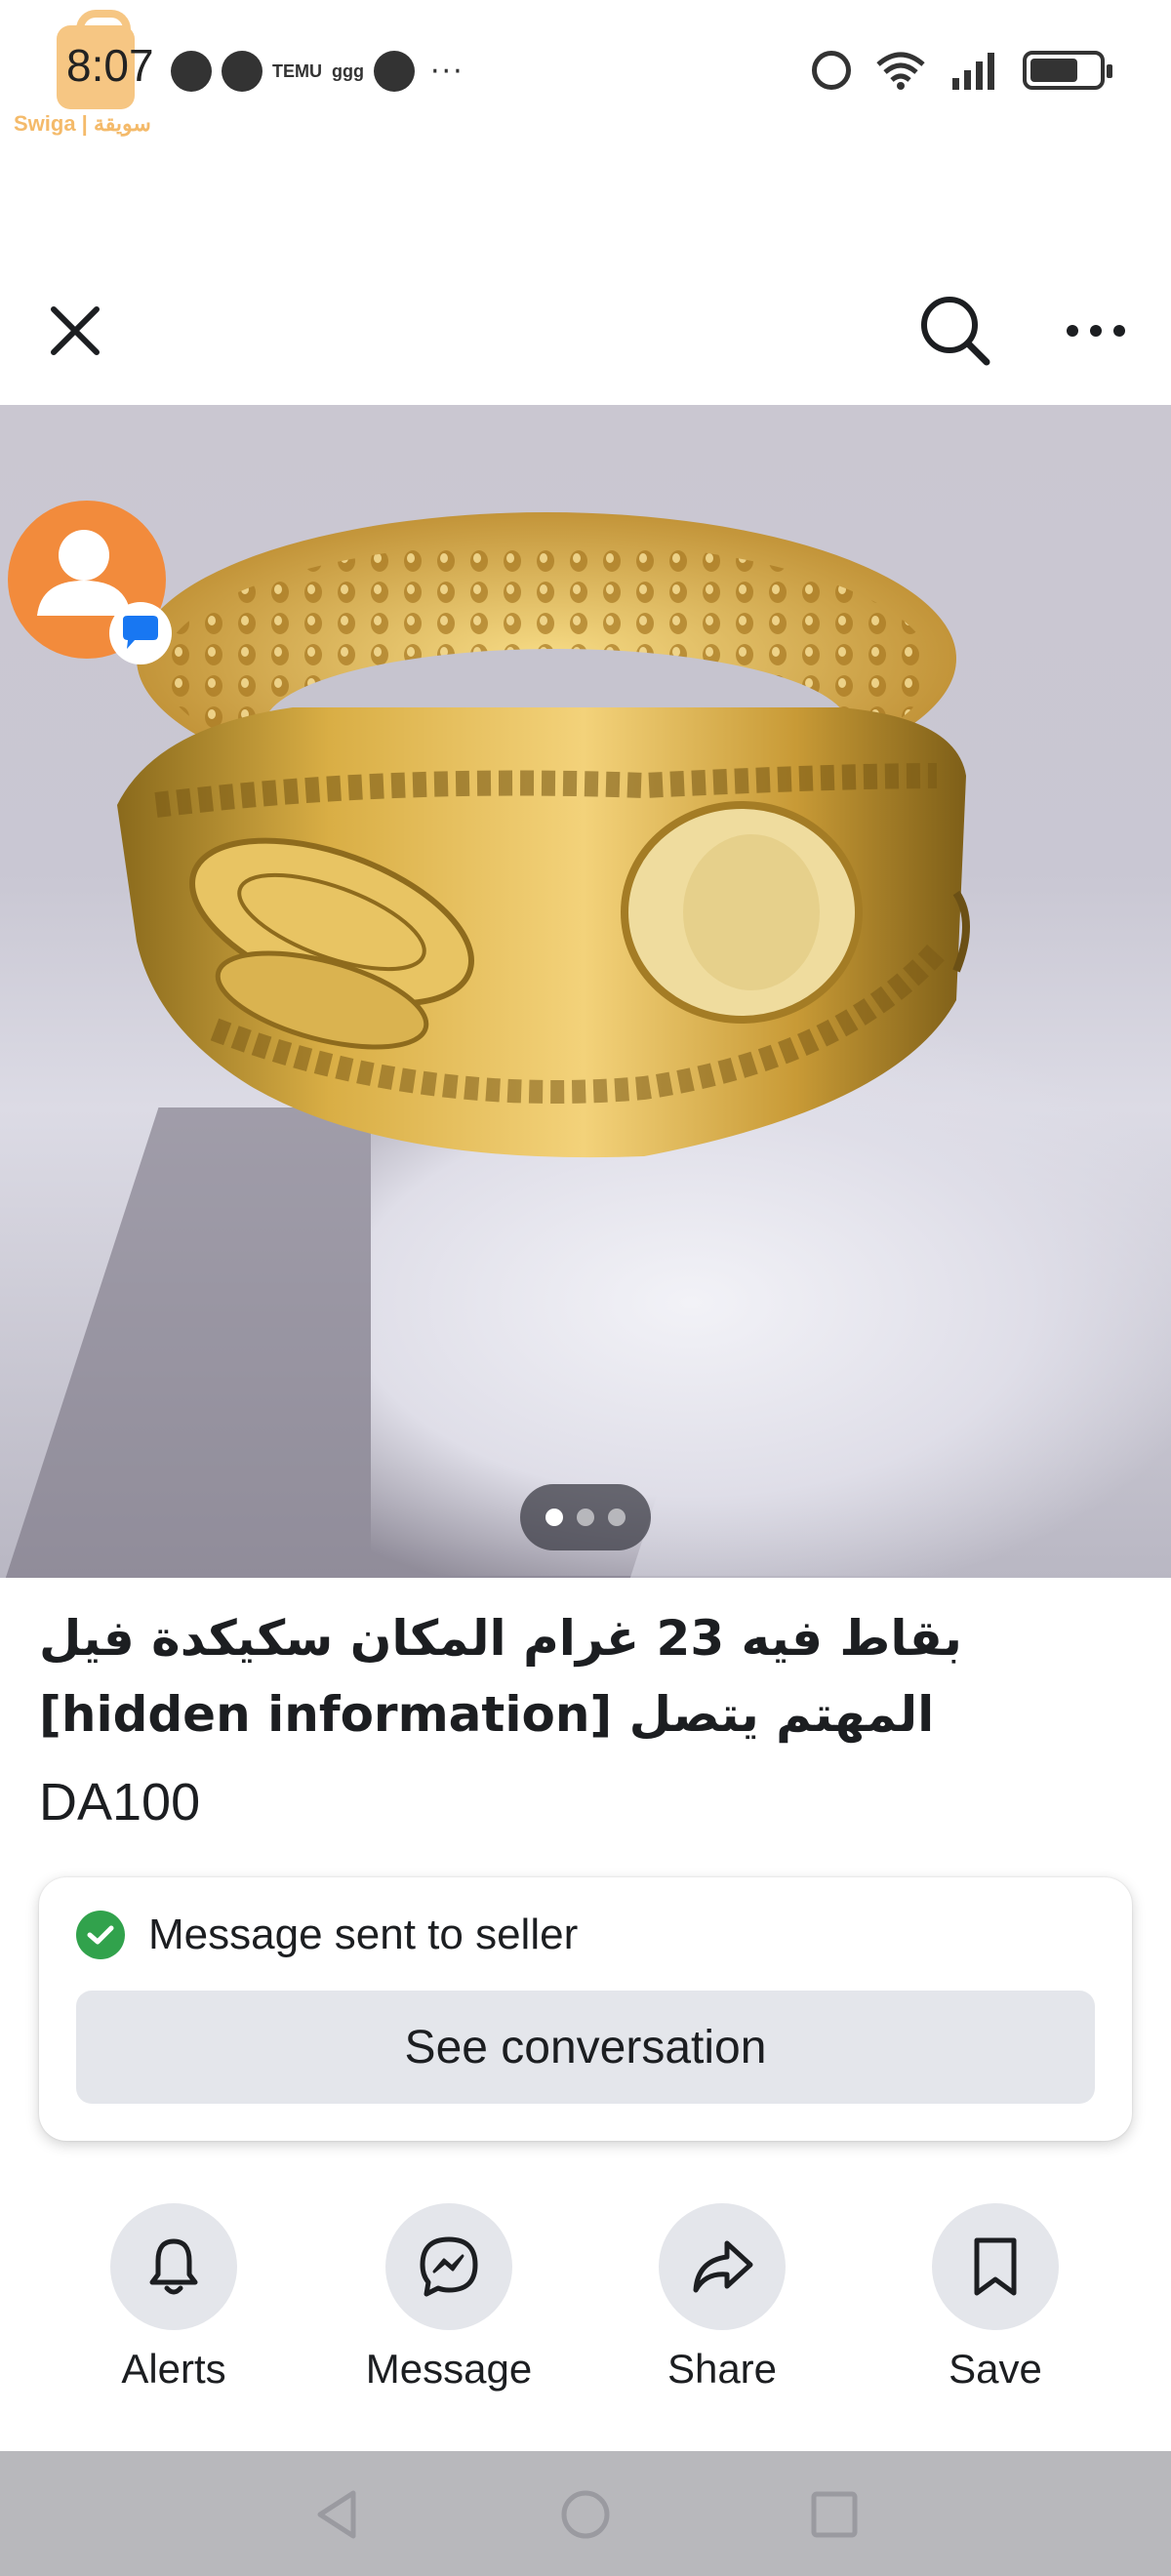 This screenshot has width=1171, height=2576. I want to click on message-status-row: Message sent to seller, so click(327, 1935).